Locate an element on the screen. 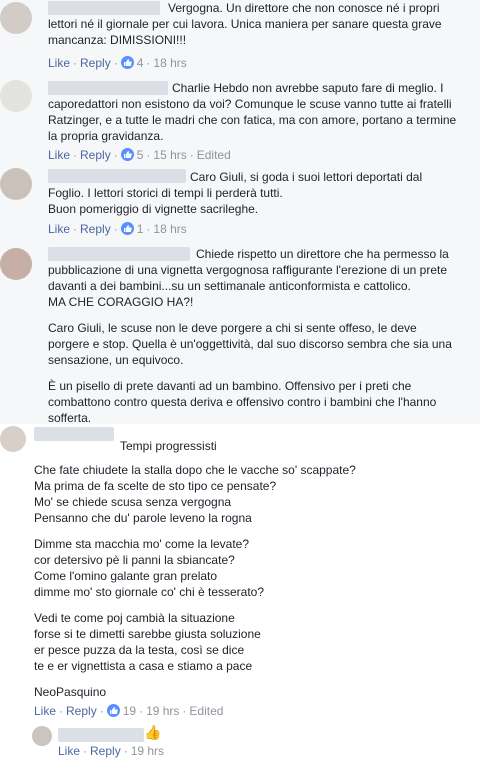 This screenshot has height=762, width=480. comment-actions: Like · Reply · 1 · 18 hrs is located at coordinates (117, 229).